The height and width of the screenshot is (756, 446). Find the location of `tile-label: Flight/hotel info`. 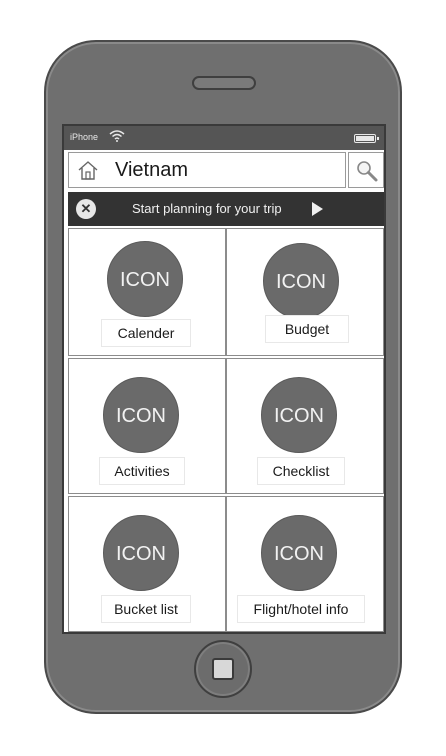

tile-label: Flight/hotel info is located at coordinates (301, 609).